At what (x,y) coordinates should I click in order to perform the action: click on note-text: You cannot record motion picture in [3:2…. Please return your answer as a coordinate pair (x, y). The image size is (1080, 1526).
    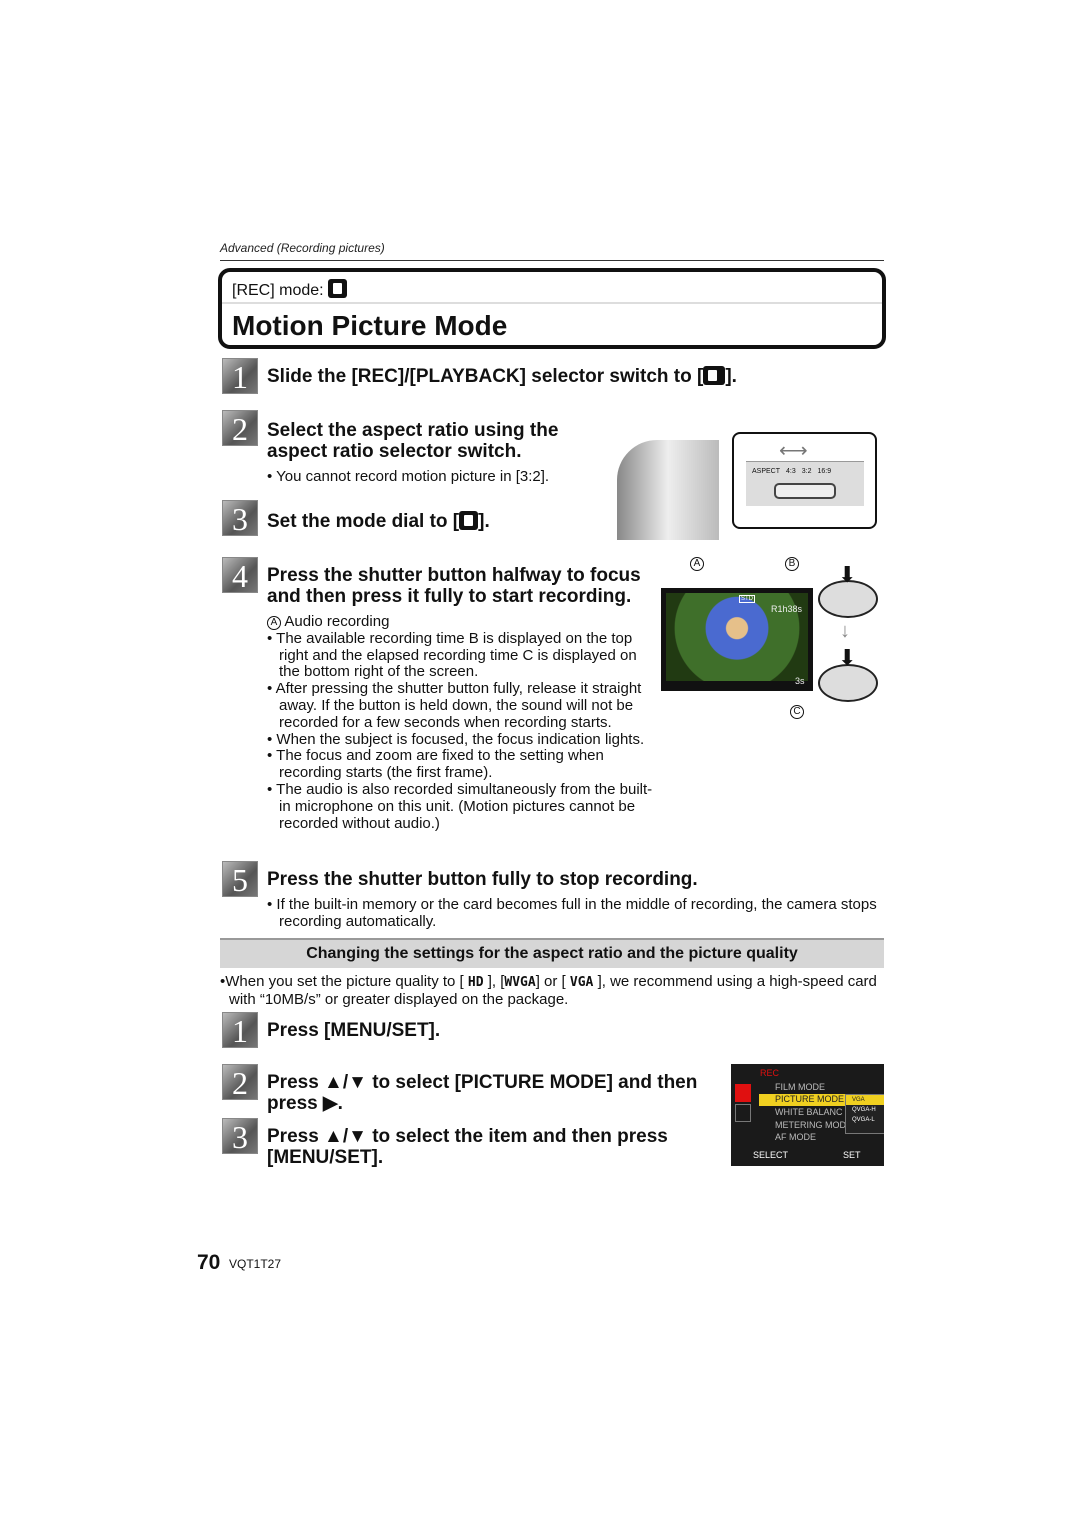
    Looking at the image, I should click on (413, 476).